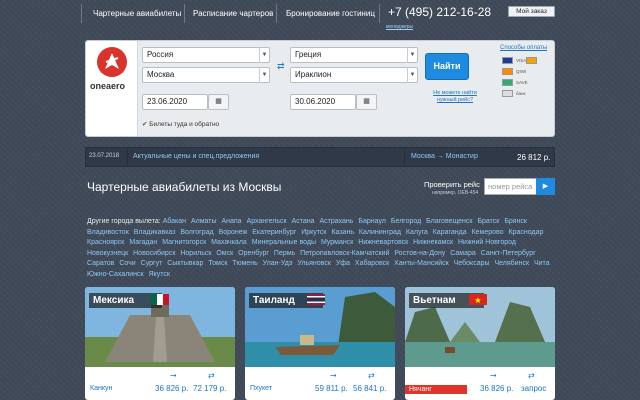 This screenshot has width=640, height=400. What do you see at coordinates (174, 221) in the screenshot?
I see `city-link: Абакан` at bounding box center [174, 221].